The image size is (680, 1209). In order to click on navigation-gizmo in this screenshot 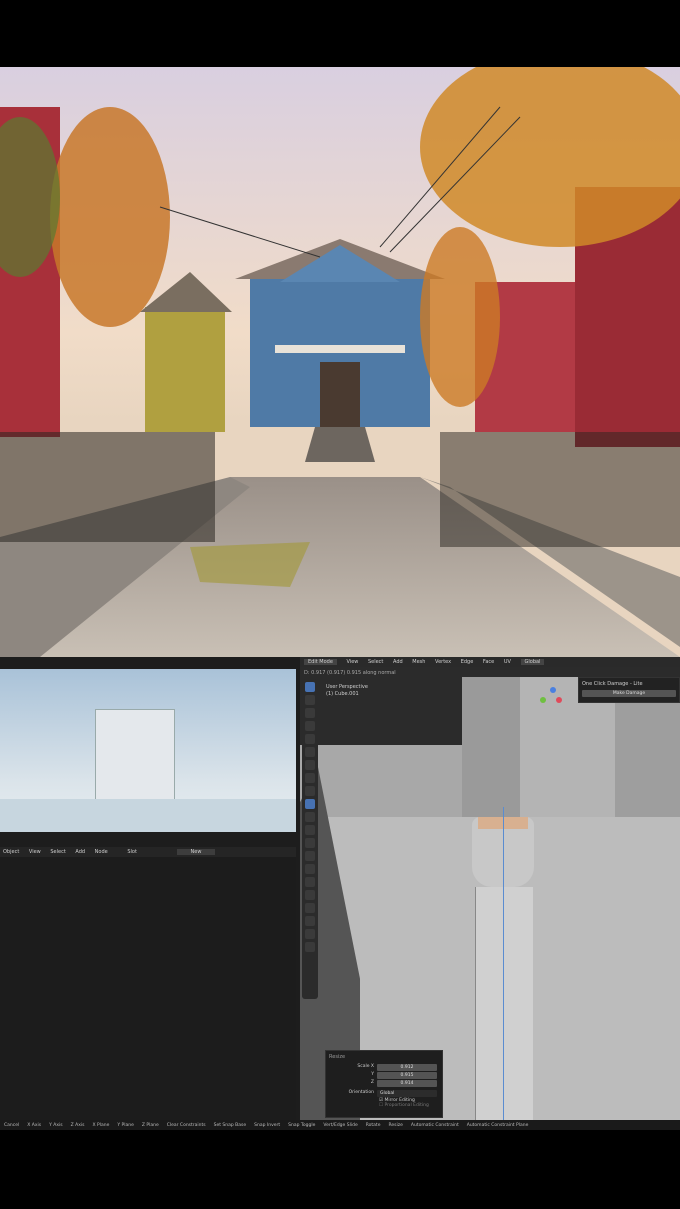, I will do `click(552, 699)`.